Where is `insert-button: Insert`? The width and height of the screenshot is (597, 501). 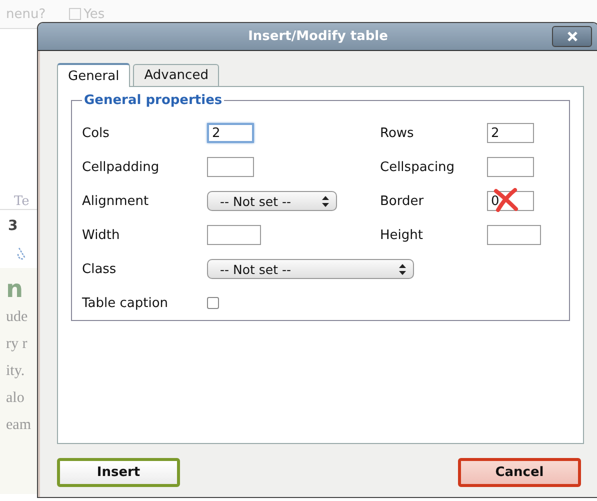
insert-button: Insert is located at coordinates (118, 472).